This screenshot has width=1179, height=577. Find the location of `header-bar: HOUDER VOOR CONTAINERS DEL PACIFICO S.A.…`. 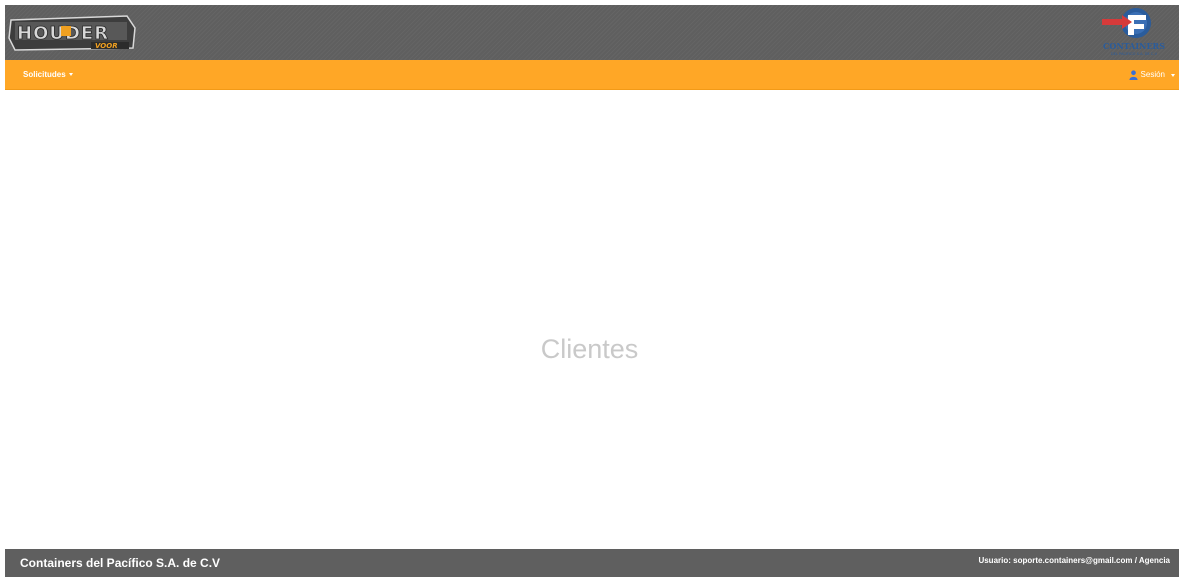

header-bar: HOUDER VOOR CONTAINERS DEL PACIFICO S.A.… is located at coordinates (592, 32).